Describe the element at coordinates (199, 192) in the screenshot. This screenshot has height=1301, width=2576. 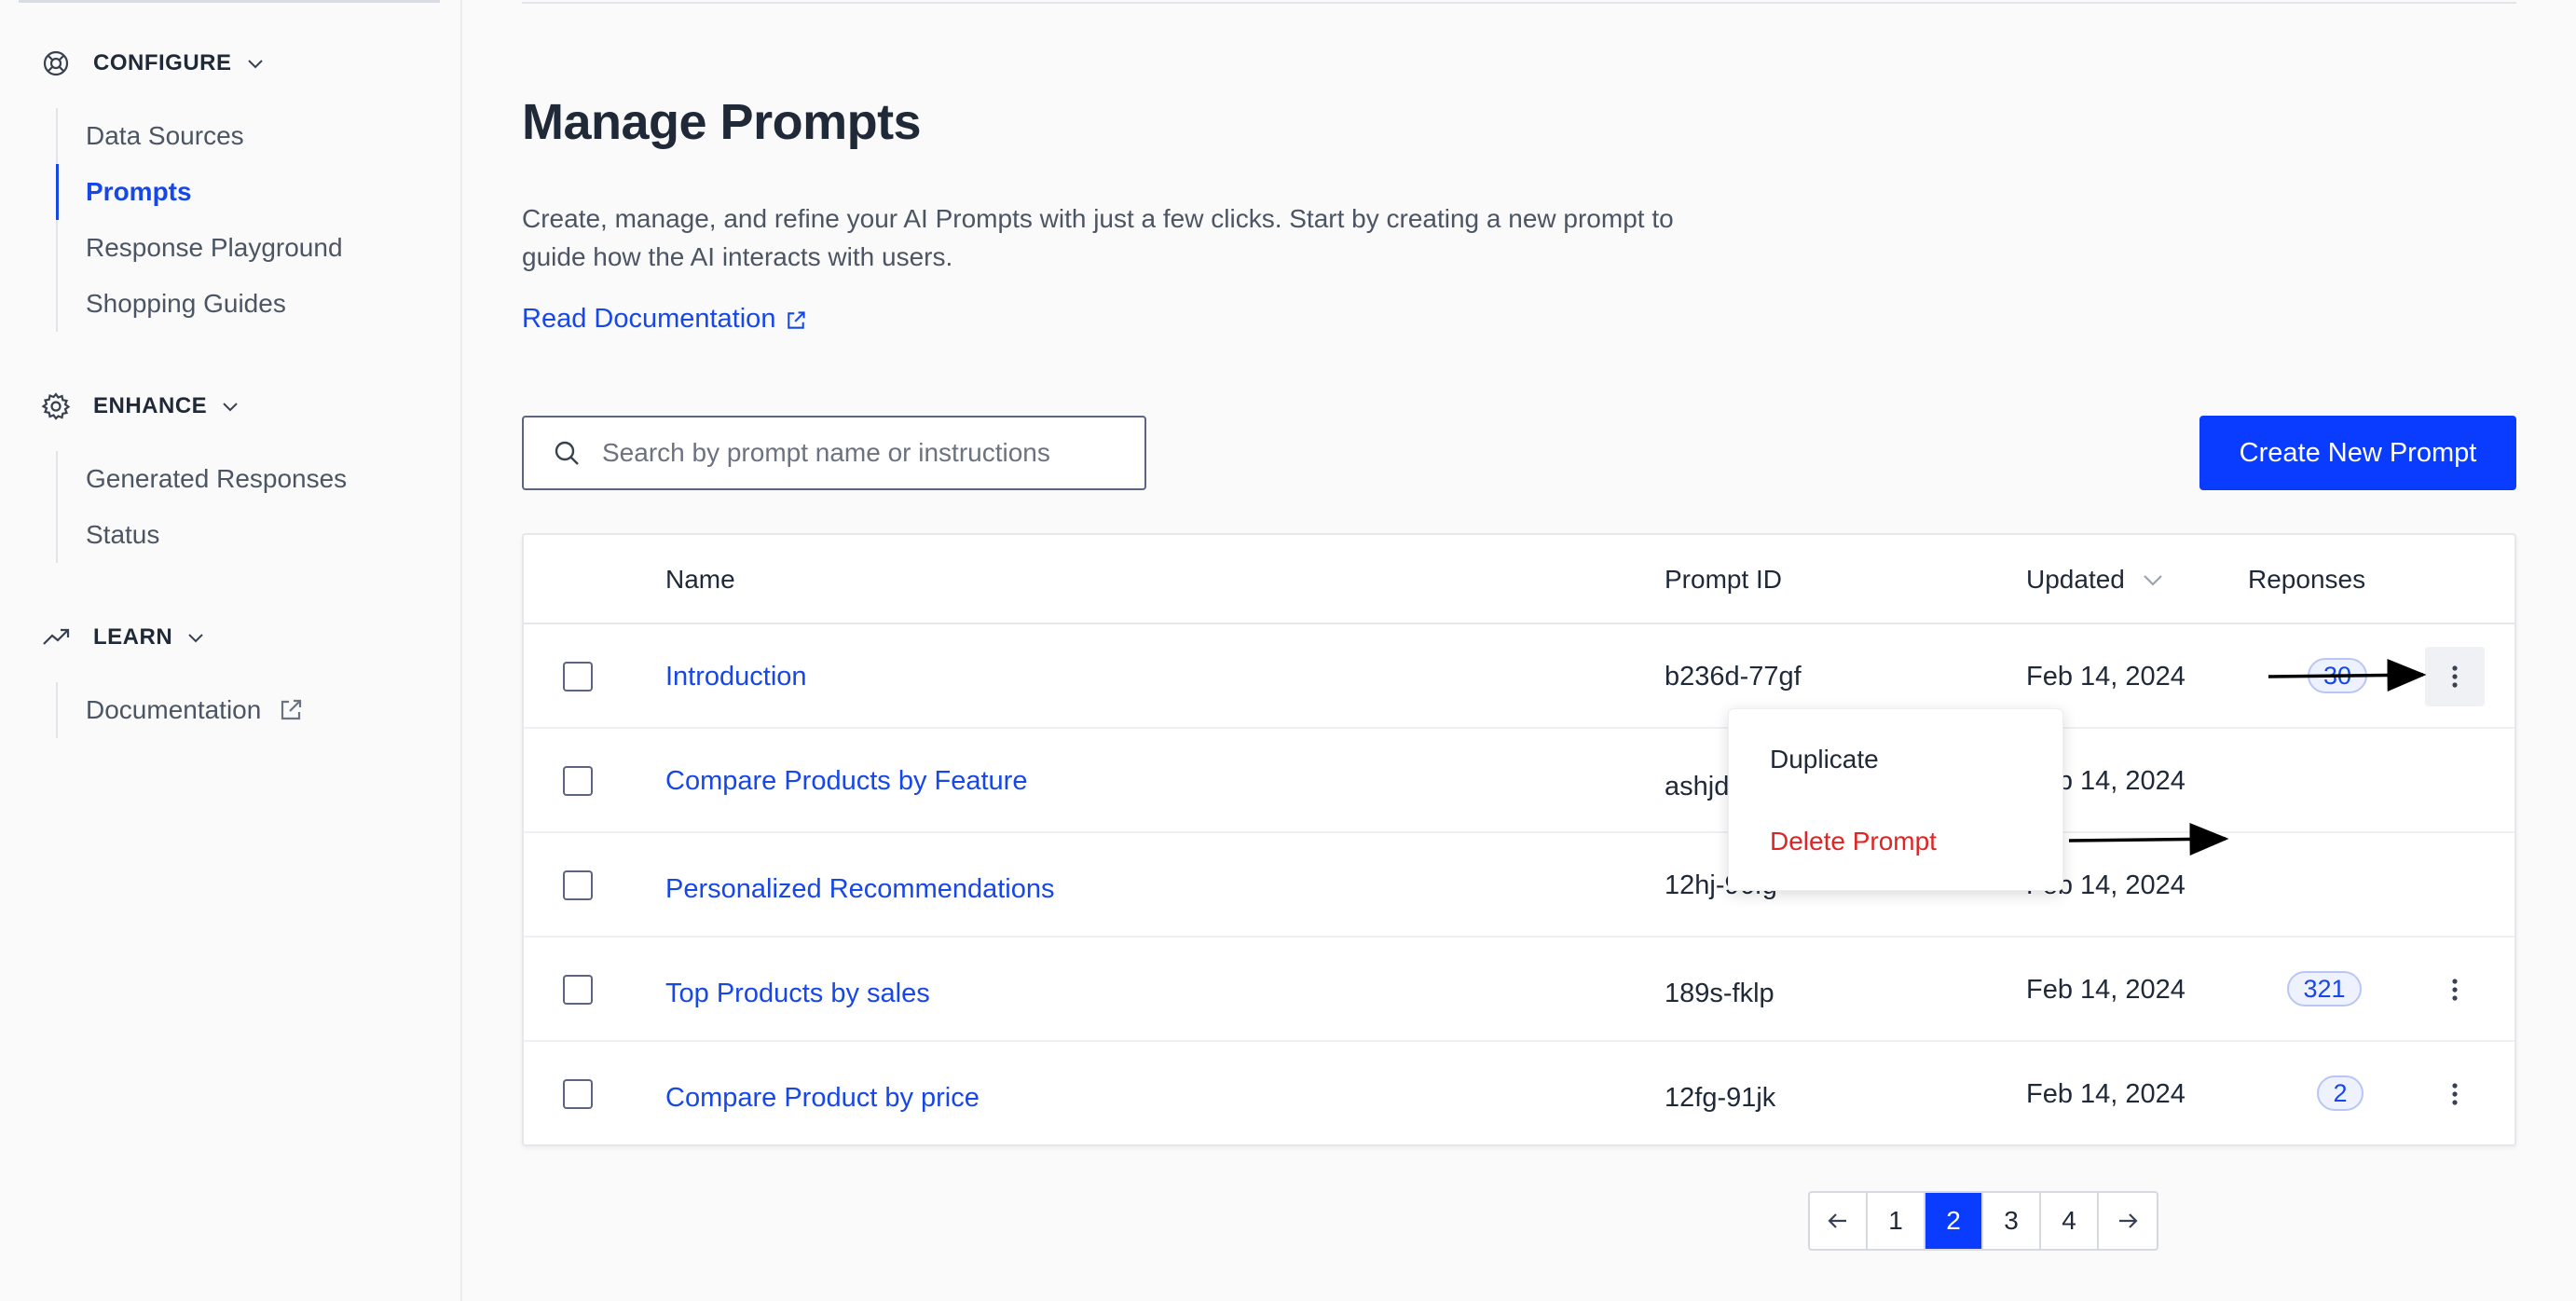
I see `sidebar-item-prompts: Prompts` at that location.